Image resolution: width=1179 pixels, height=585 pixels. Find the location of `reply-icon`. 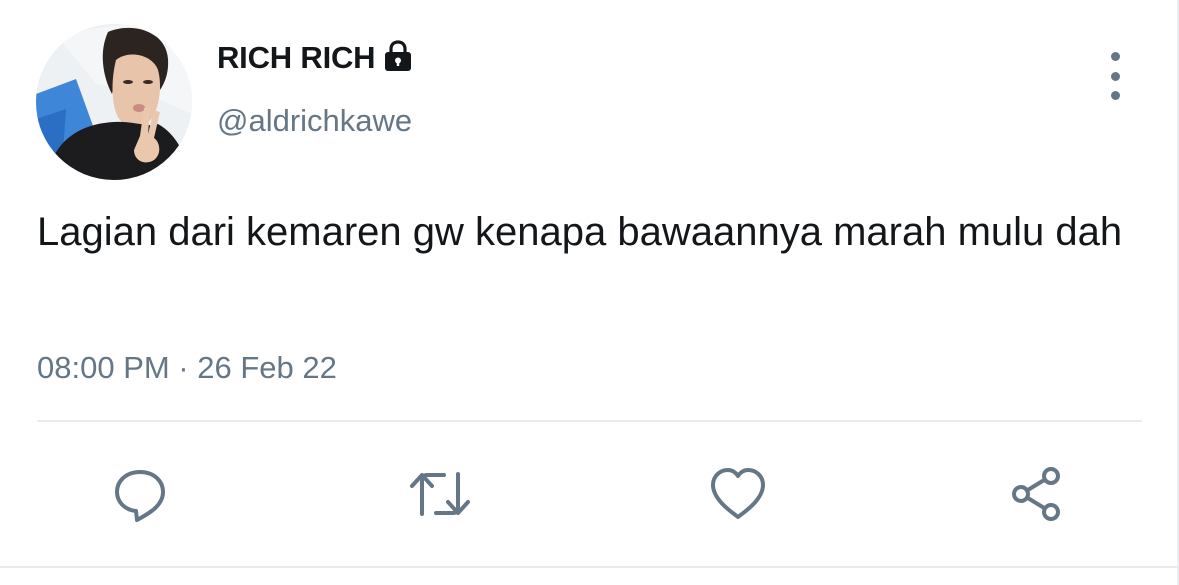

reply-icon is located at coordinates (140, 496).